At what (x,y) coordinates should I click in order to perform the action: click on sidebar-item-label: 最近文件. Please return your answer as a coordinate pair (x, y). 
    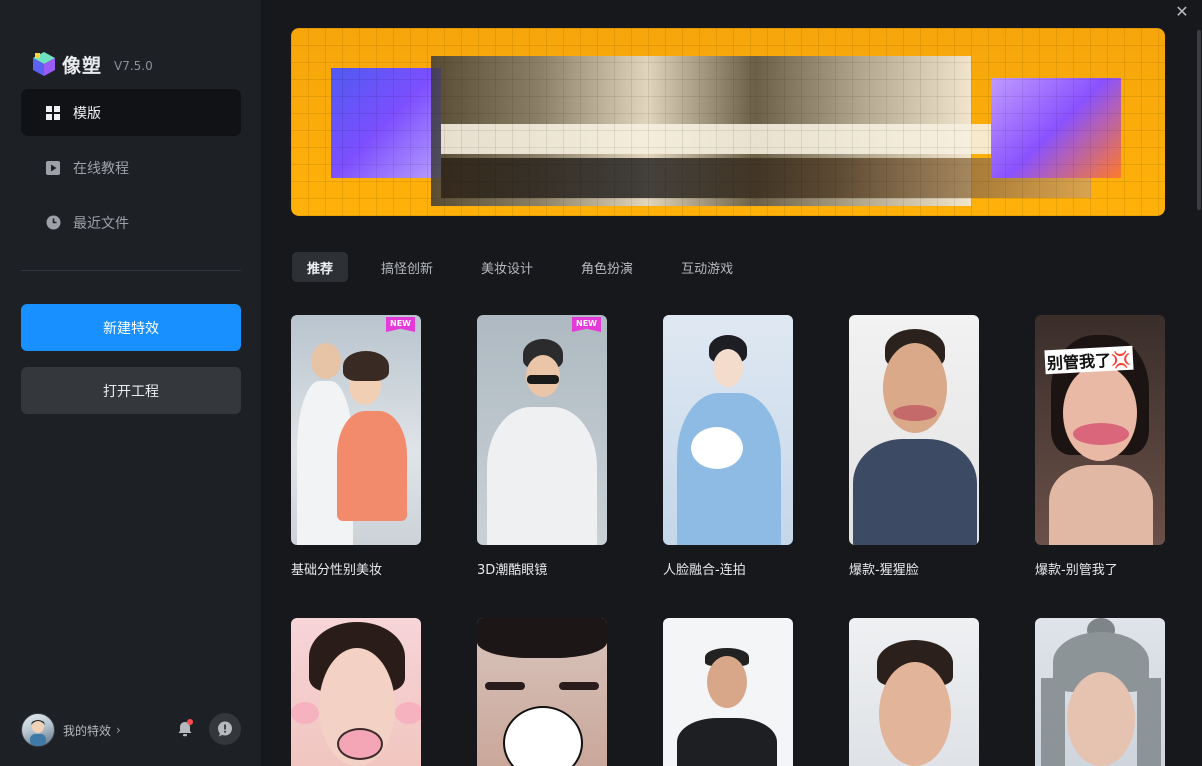
    Looking at the image, I should click on (101, 223).